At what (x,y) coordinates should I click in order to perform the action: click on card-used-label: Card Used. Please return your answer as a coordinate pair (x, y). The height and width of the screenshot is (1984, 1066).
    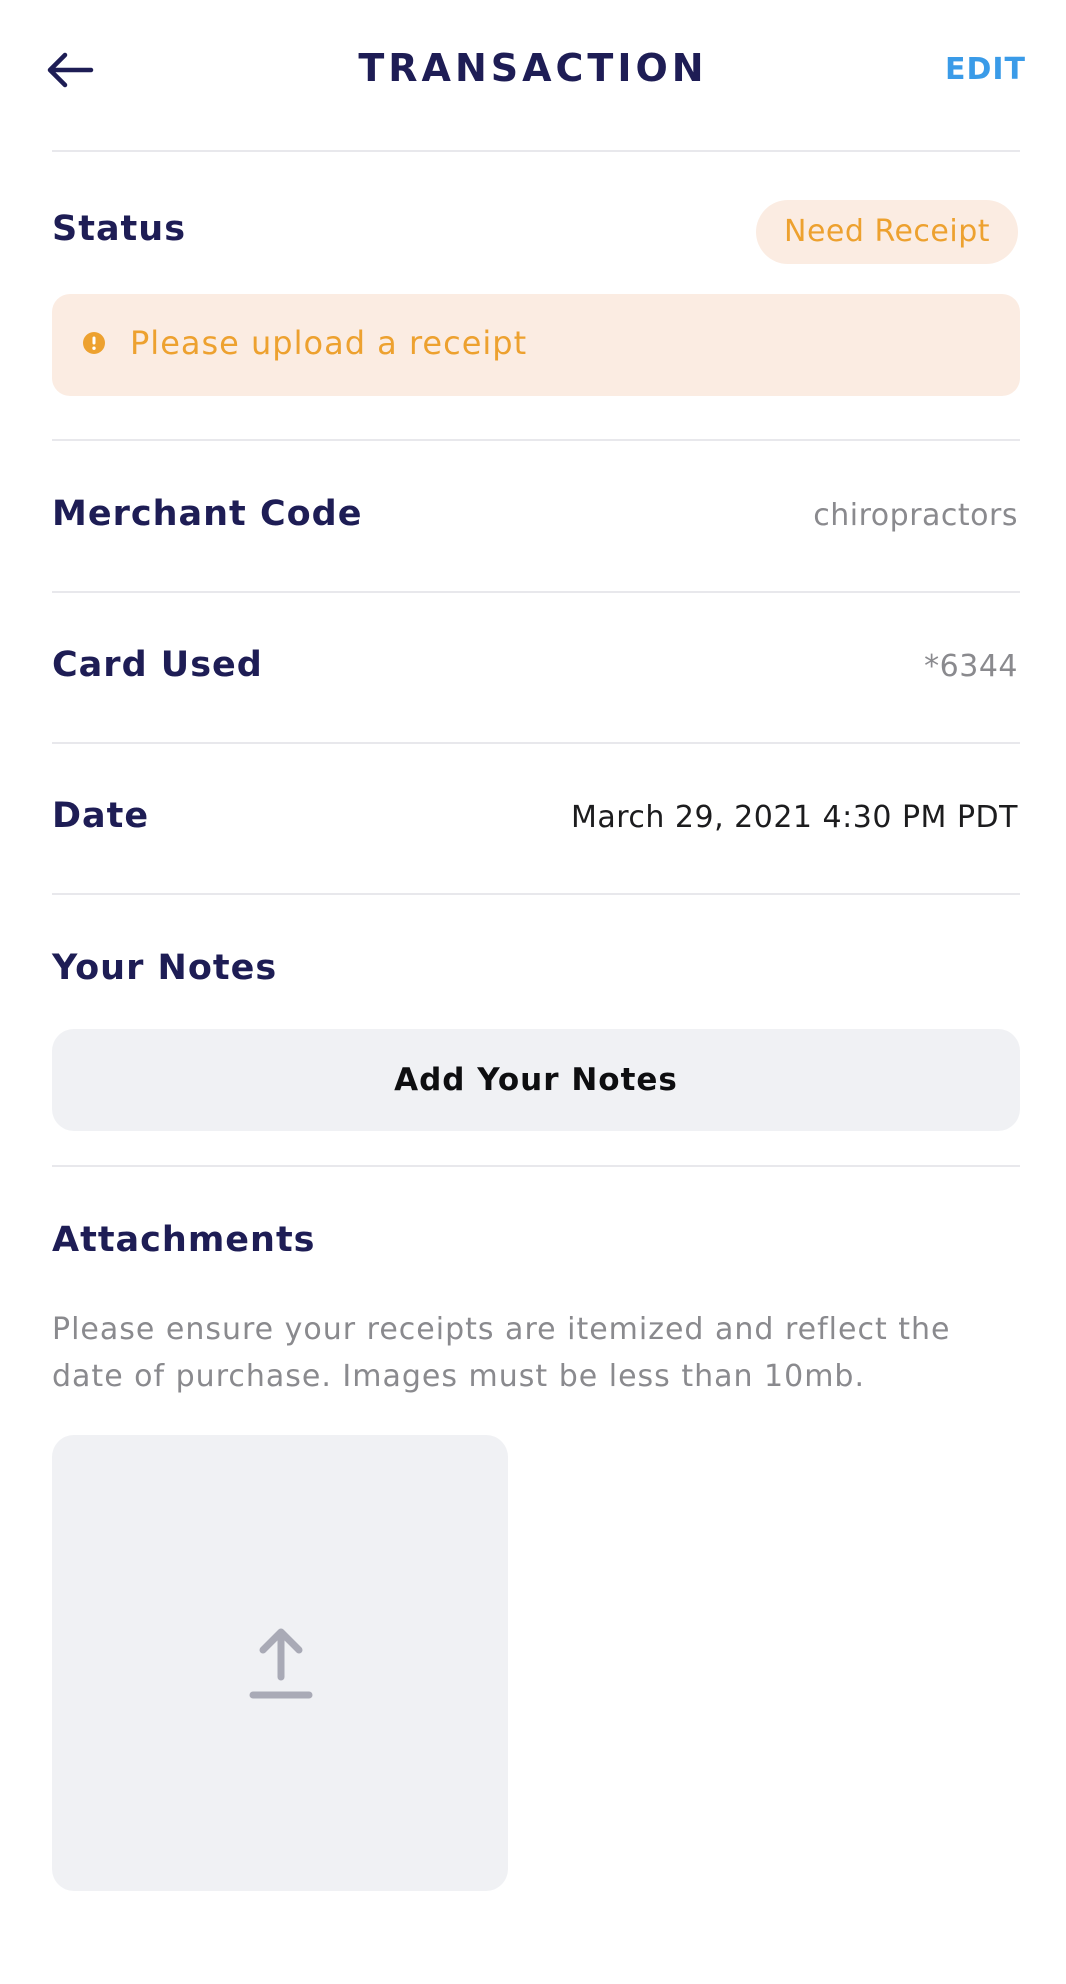
    Looking at the image, I should click on (157, 665).